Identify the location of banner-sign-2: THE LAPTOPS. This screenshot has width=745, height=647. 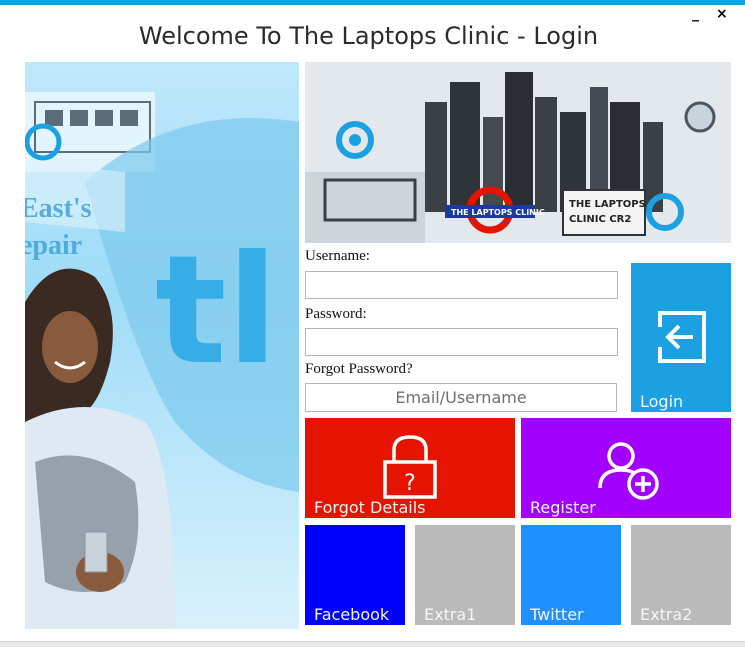
(607, 204).